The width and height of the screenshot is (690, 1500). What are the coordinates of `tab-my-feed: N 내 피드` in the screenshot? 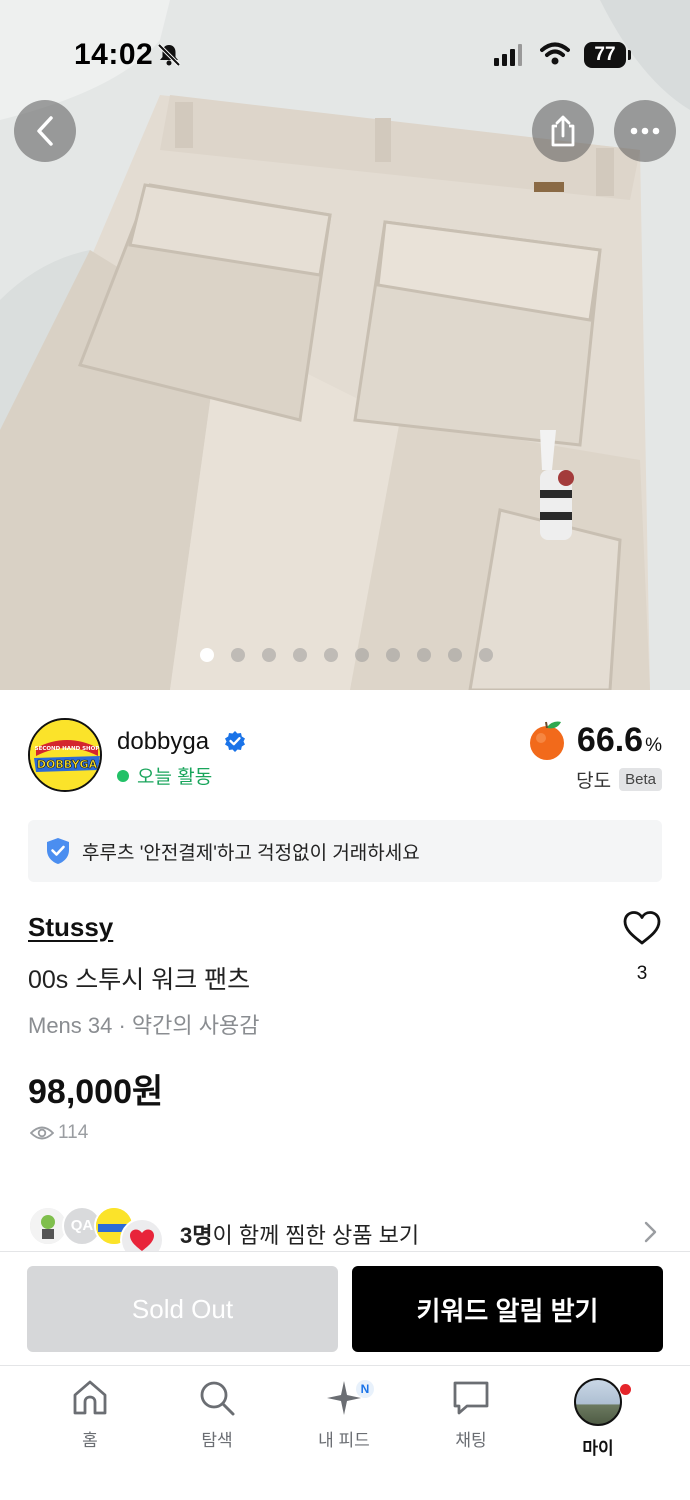 It's located at (344, 1414).